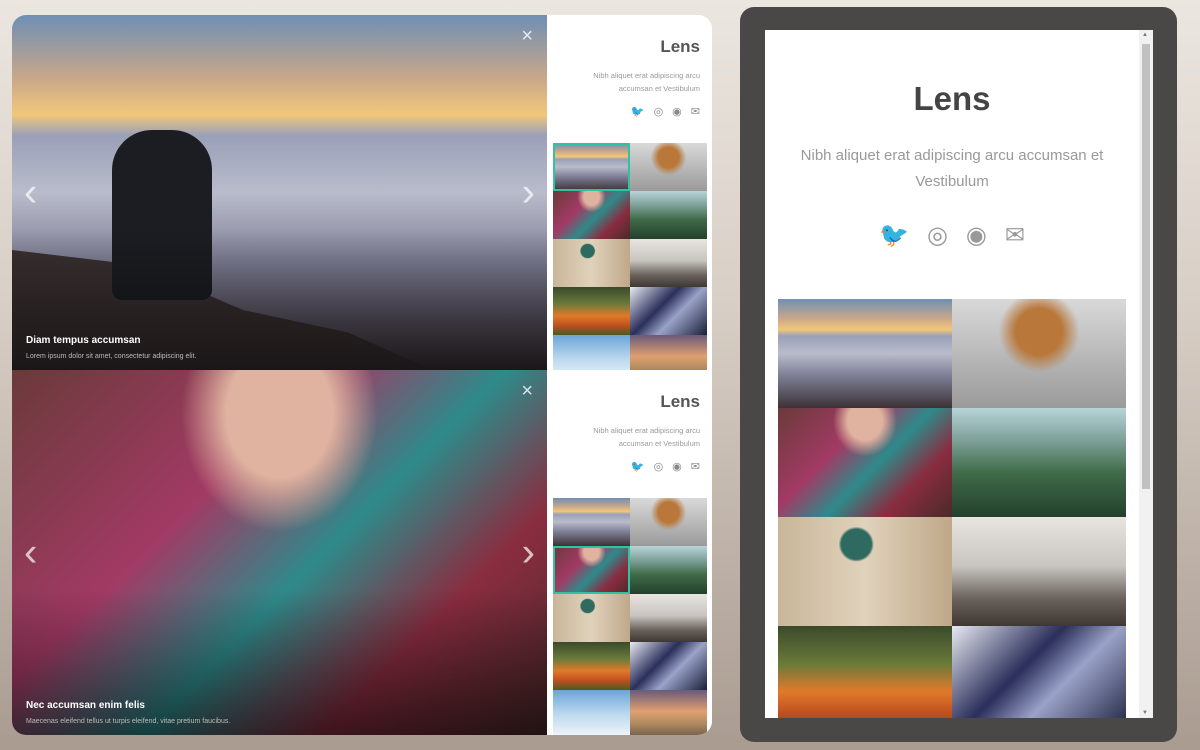 The image size is (1200, 750). I want to click on scroll-down-icon: ▼, so click(1145, 713).